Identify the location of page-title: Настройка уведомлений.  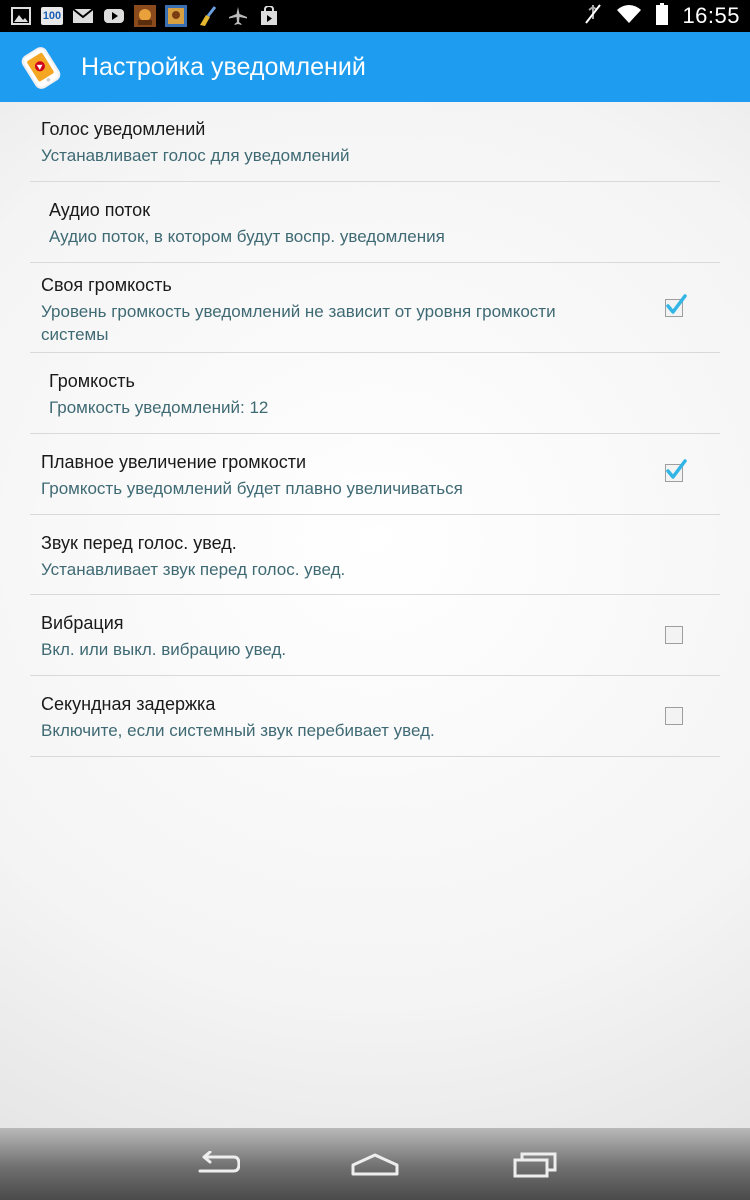
(223, 67).